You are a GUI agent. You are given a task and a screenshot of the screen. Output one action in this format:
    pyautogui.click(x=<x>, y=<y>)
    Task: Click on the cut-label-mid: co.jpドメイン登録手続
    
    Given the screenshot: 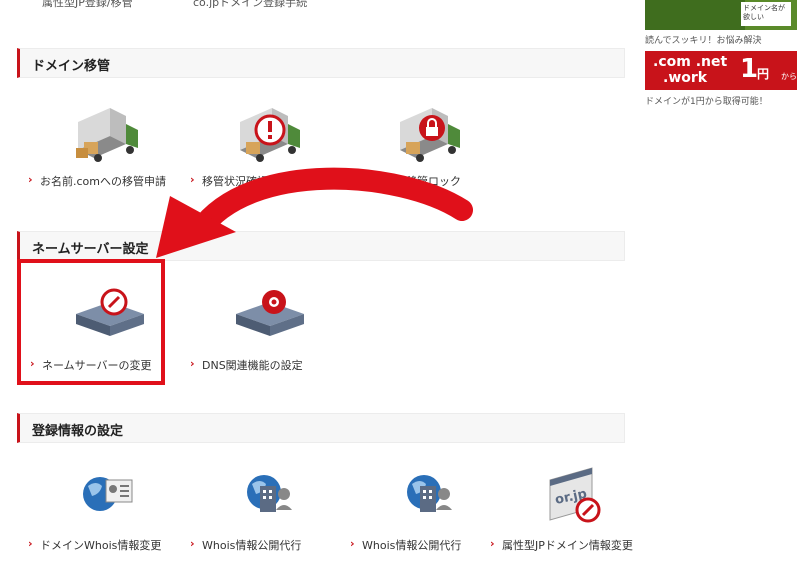 What is the action you would take?
    pyautogui.click(x=250, y=5)
    